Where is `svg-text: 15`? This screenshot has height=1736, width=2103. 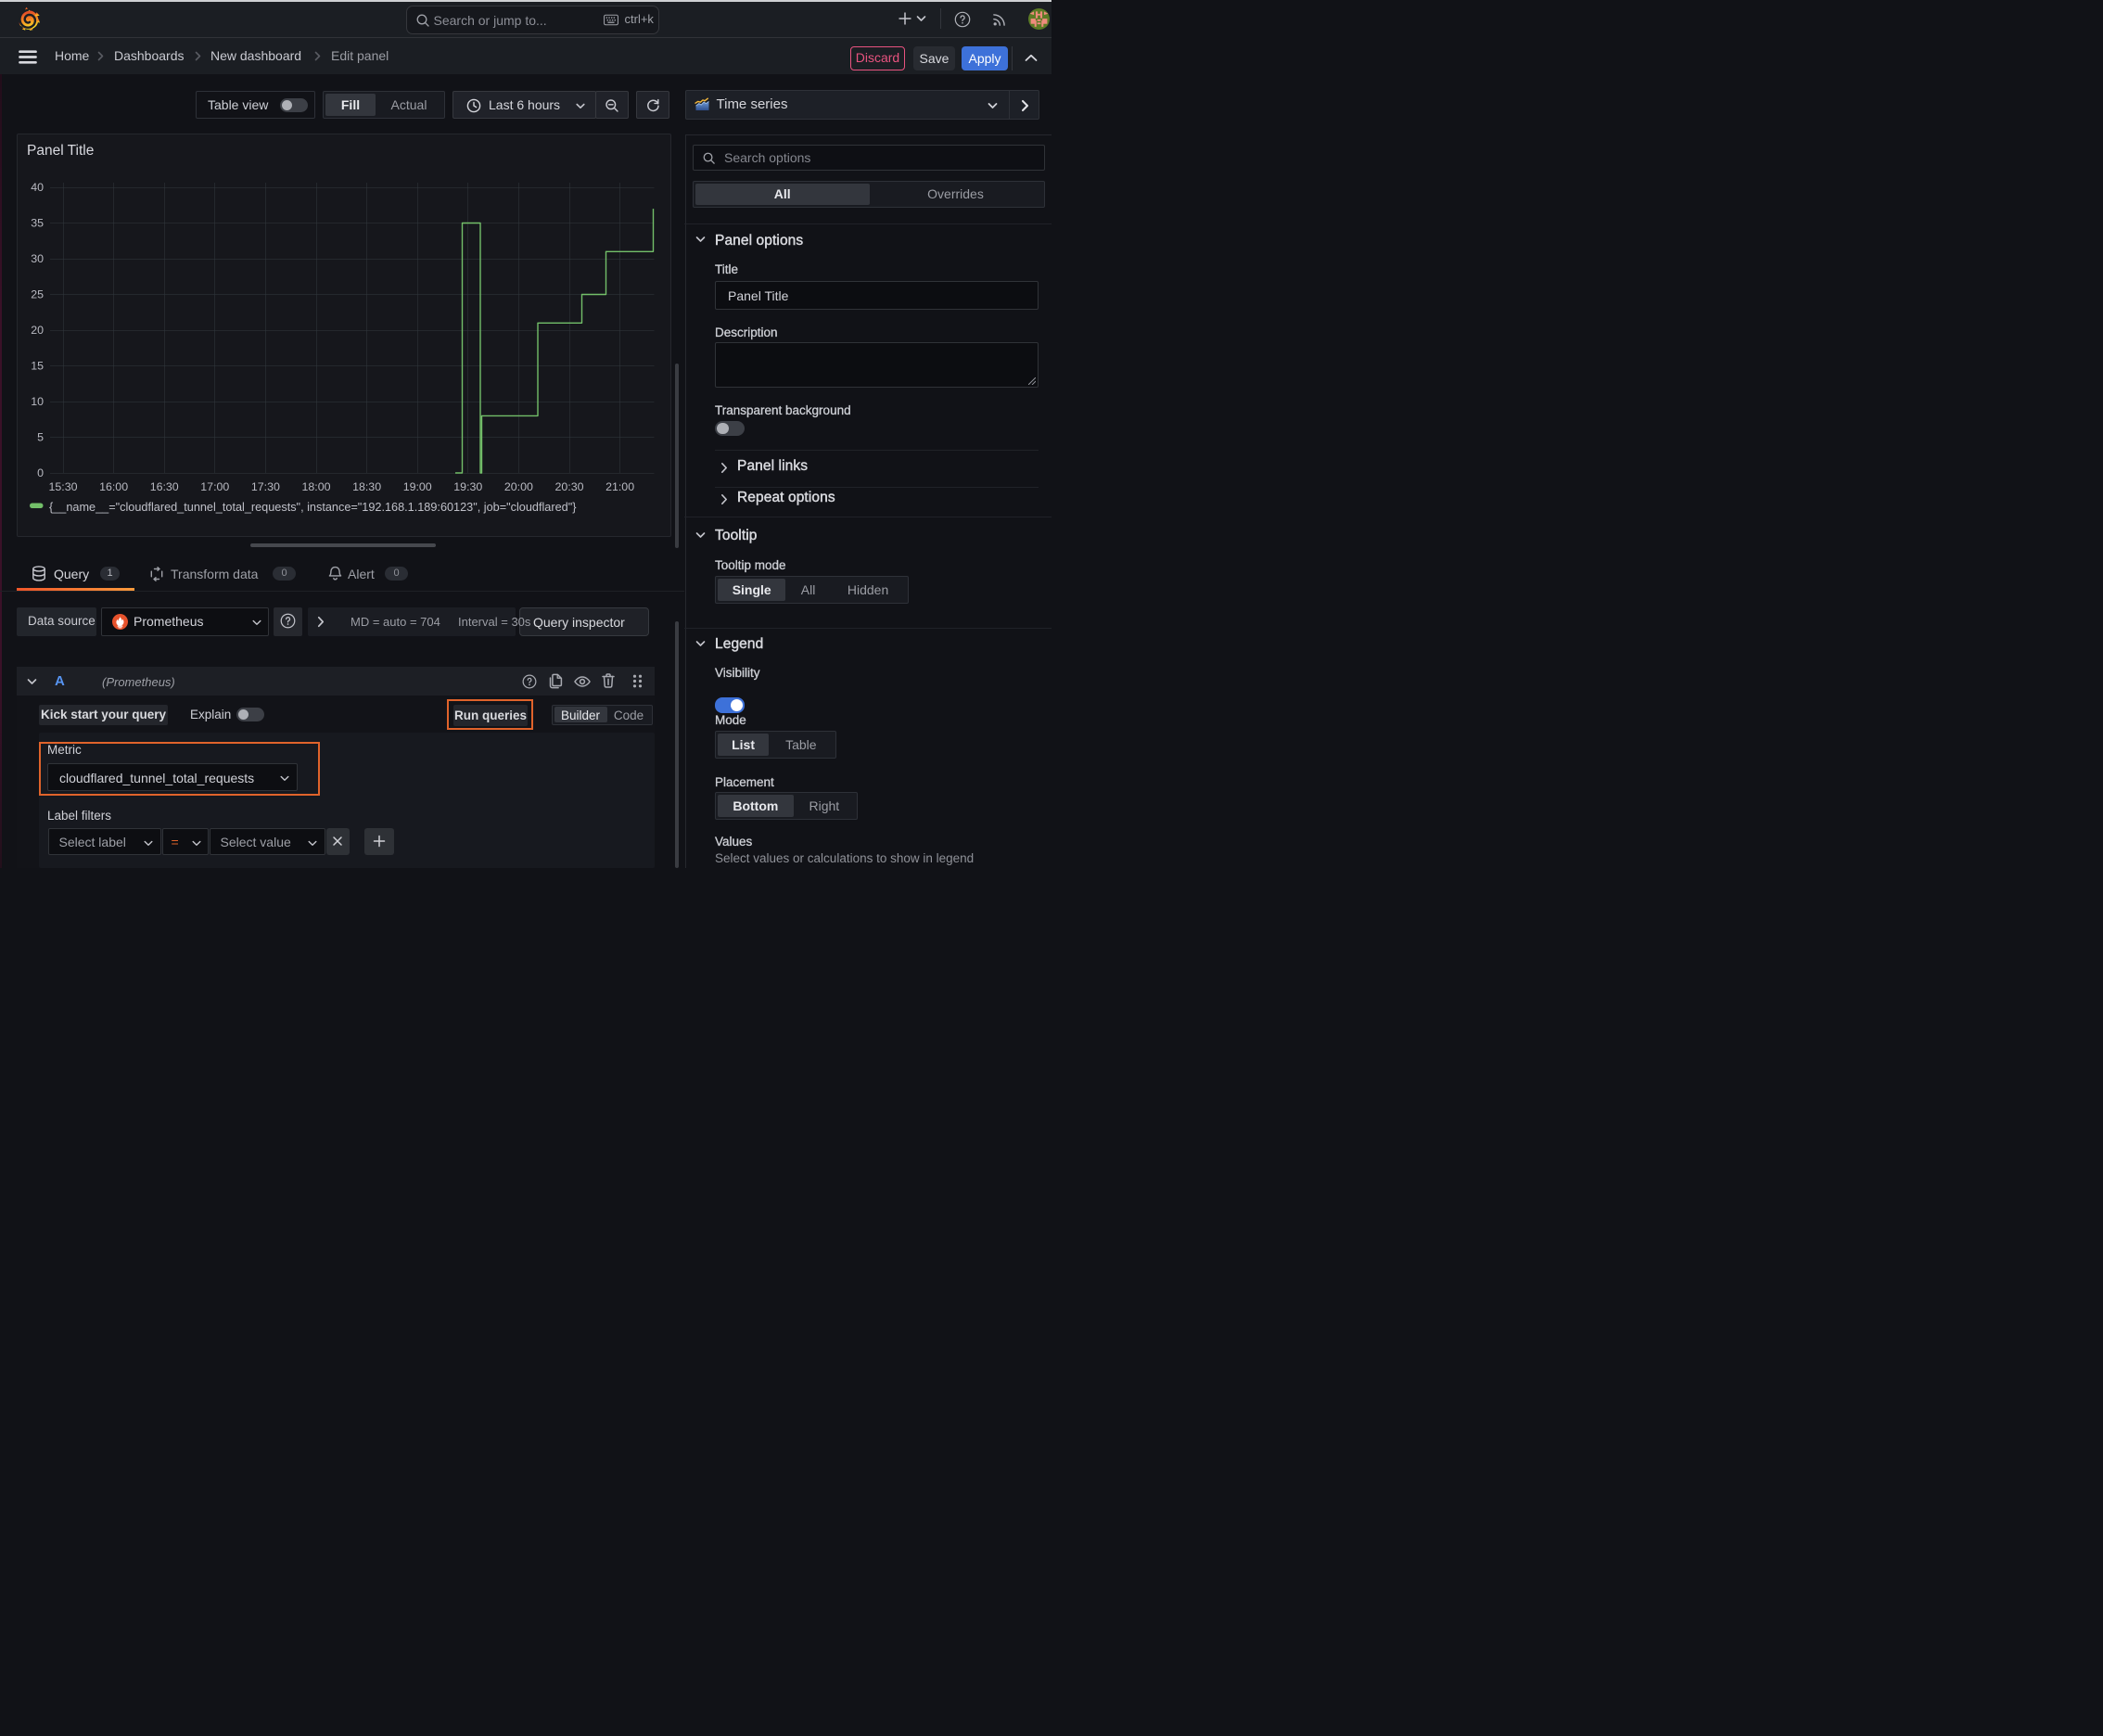
svg-text: 15 is located at coordinates (37, 366).